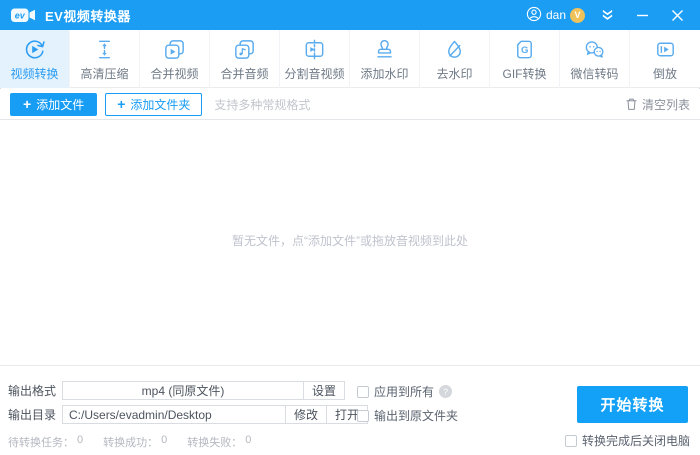  What do you see at coordinates (385, 59) in the screenshot?
I see `tab-add-watermark: 添加水印` at bounding box center [385, 59].